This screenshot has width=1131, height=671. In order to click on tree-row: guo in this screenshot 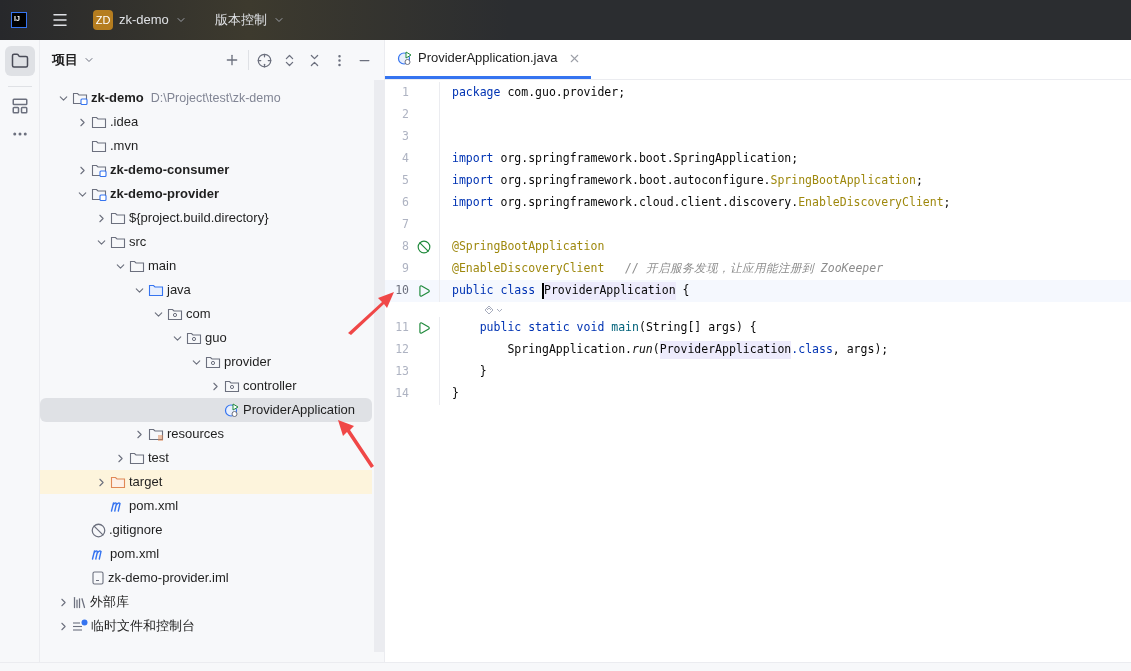, I will do `click(206, 338)`.